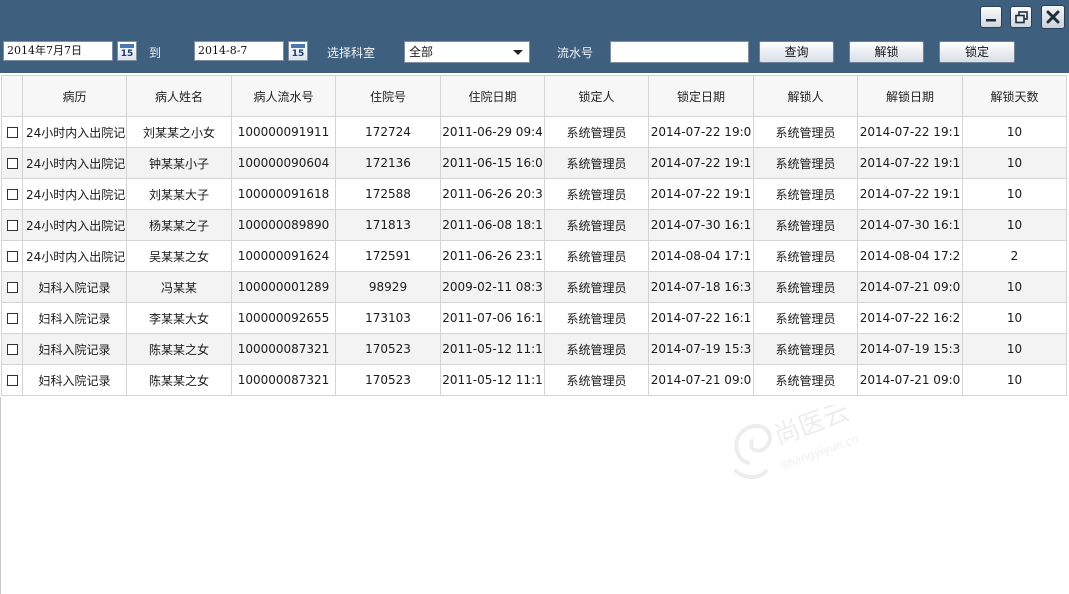 This screenshot has width=1069, height=594. I want to click on admission-date-cell: 2011-07-06 16:1, so click(492, 318).